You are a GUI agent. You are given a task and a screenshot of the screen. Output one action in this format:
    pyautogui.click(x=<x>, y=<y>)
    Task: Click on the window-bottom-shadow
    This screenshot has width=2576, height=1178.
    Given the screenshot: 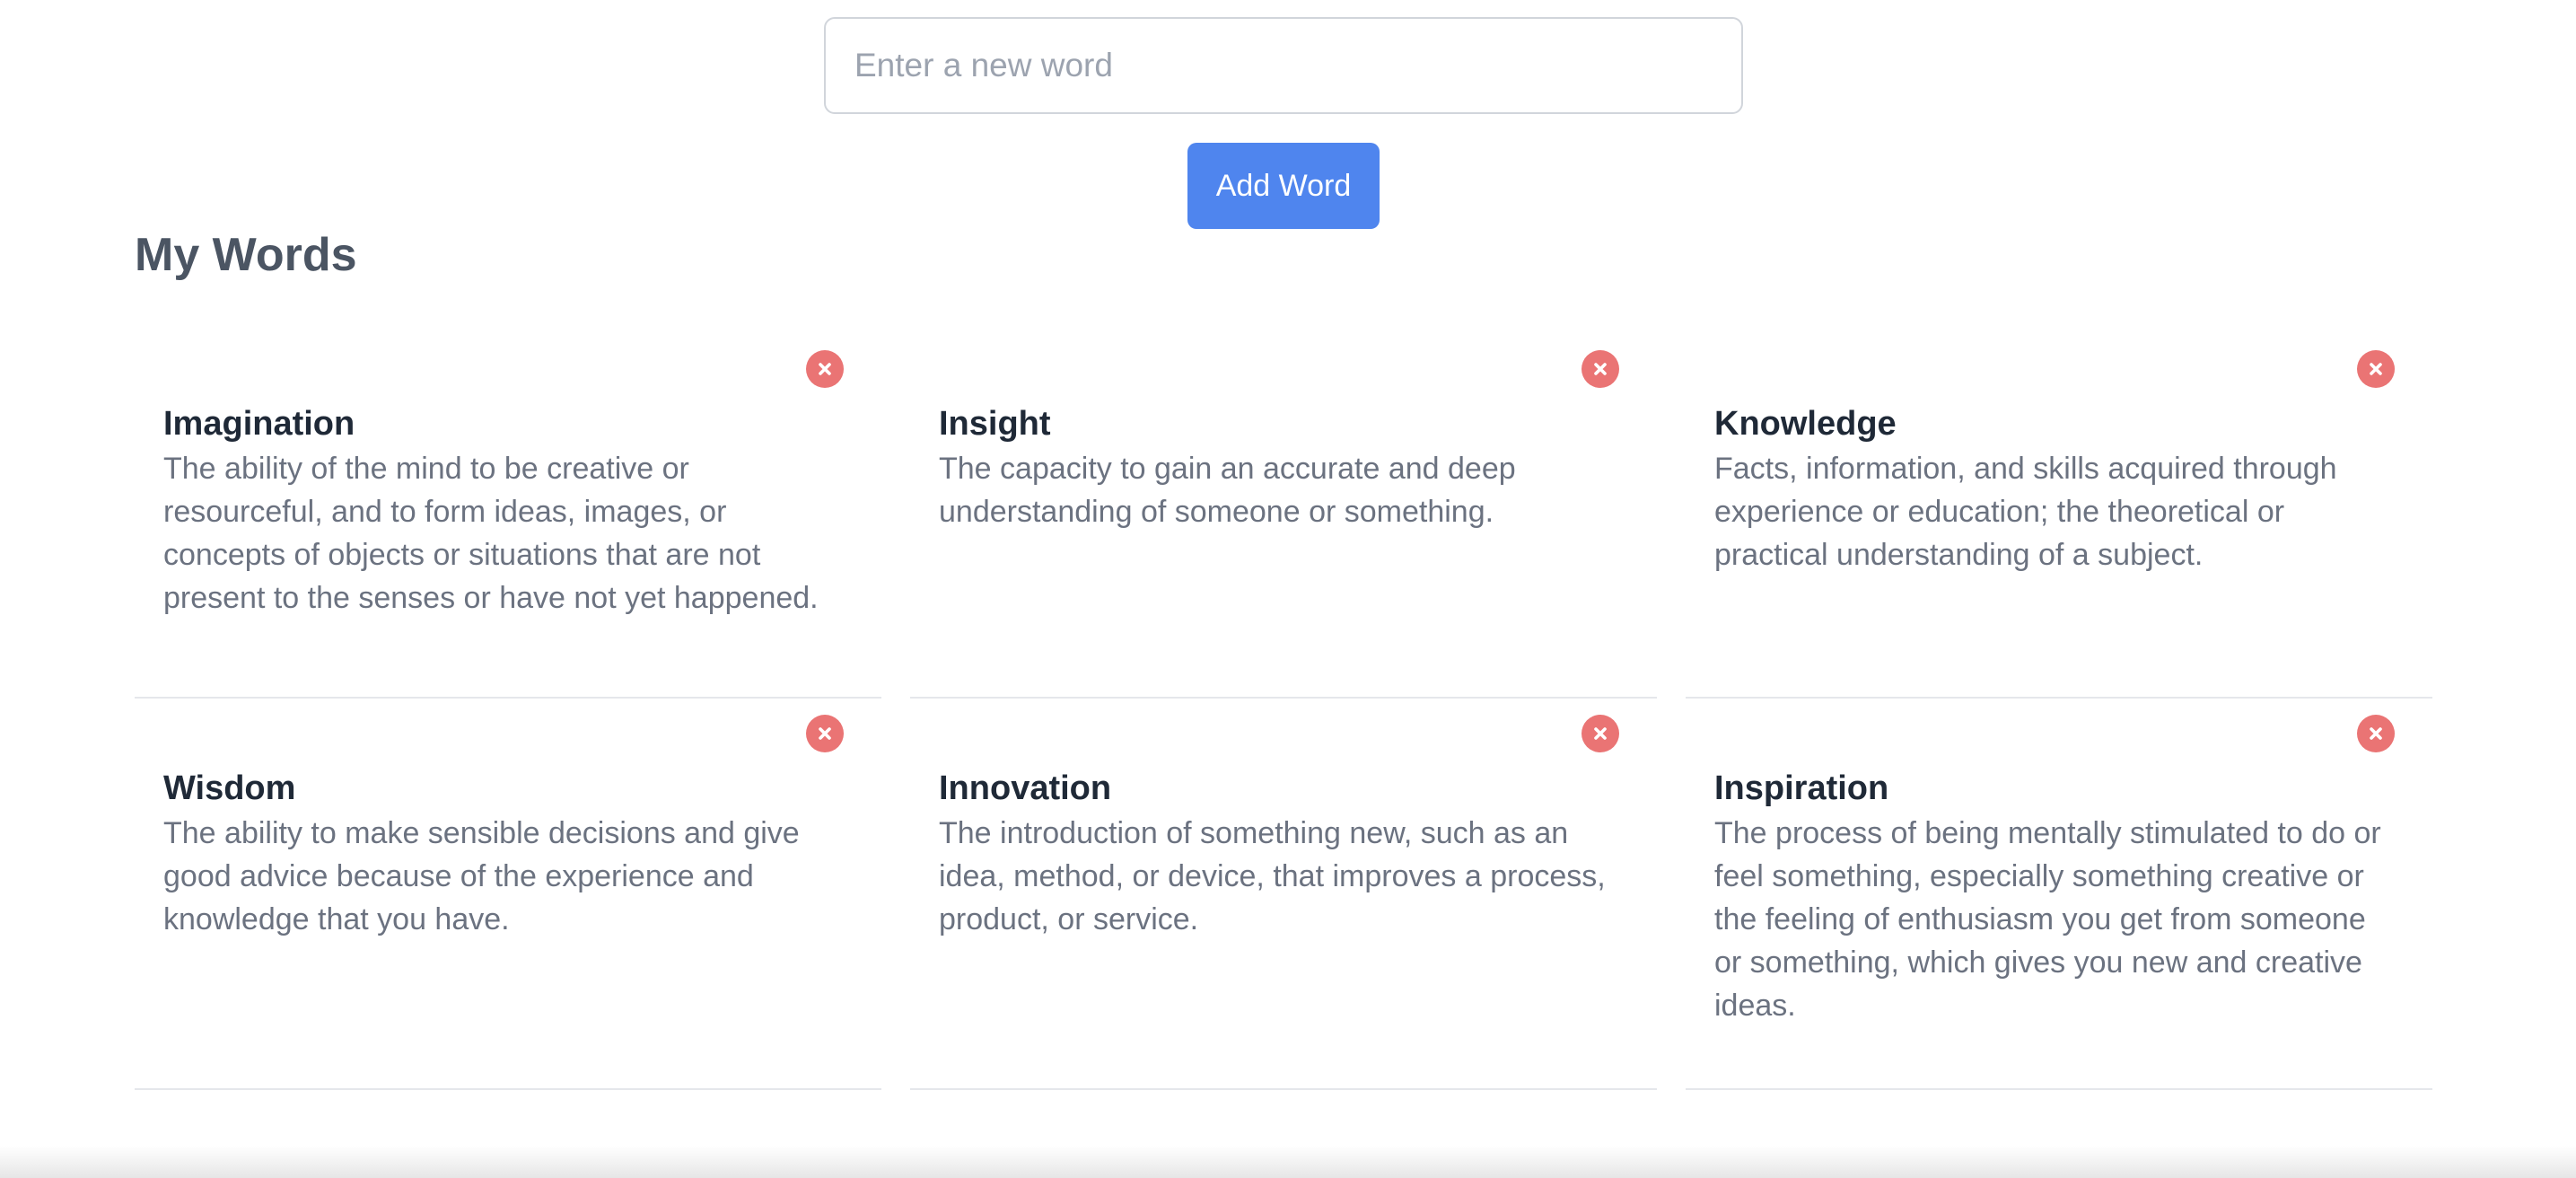 What is the action you would take?
    pyautogui.click(x=1288, y=1162)
    